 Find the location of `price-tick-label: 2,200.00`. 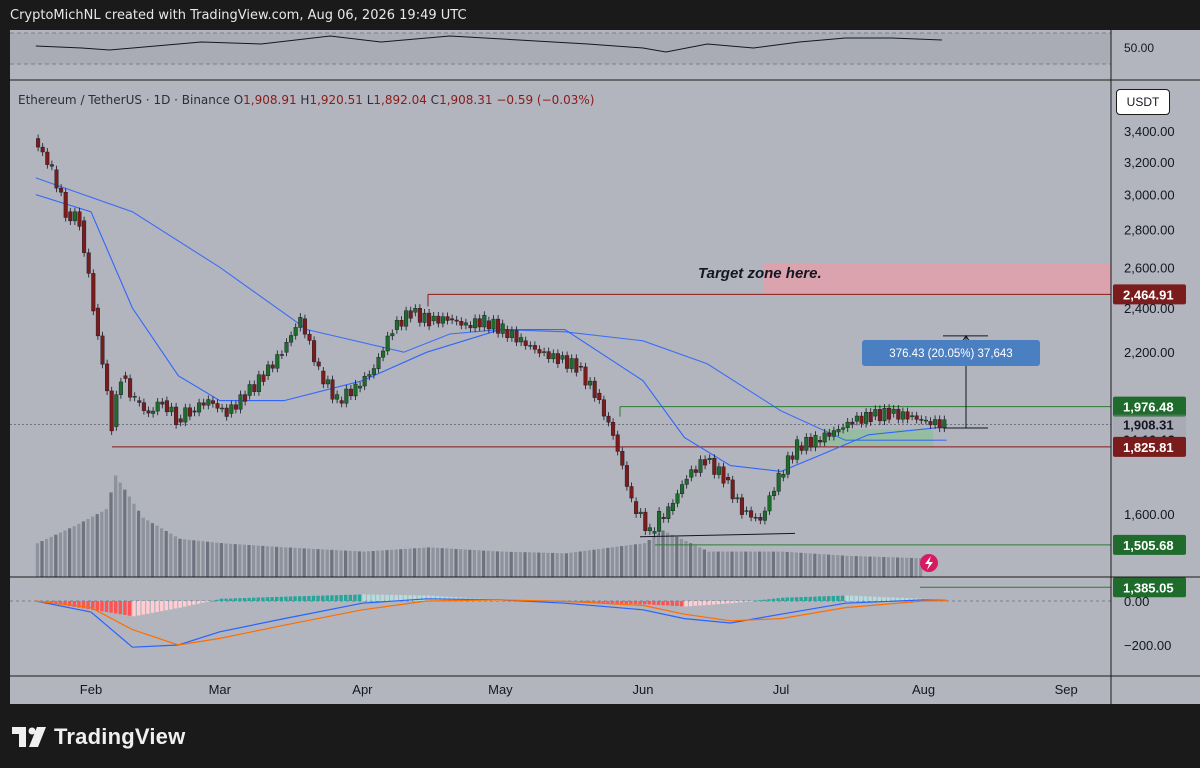

price-tick-label: 2,200.00 is located at coordinates (1149, 352).